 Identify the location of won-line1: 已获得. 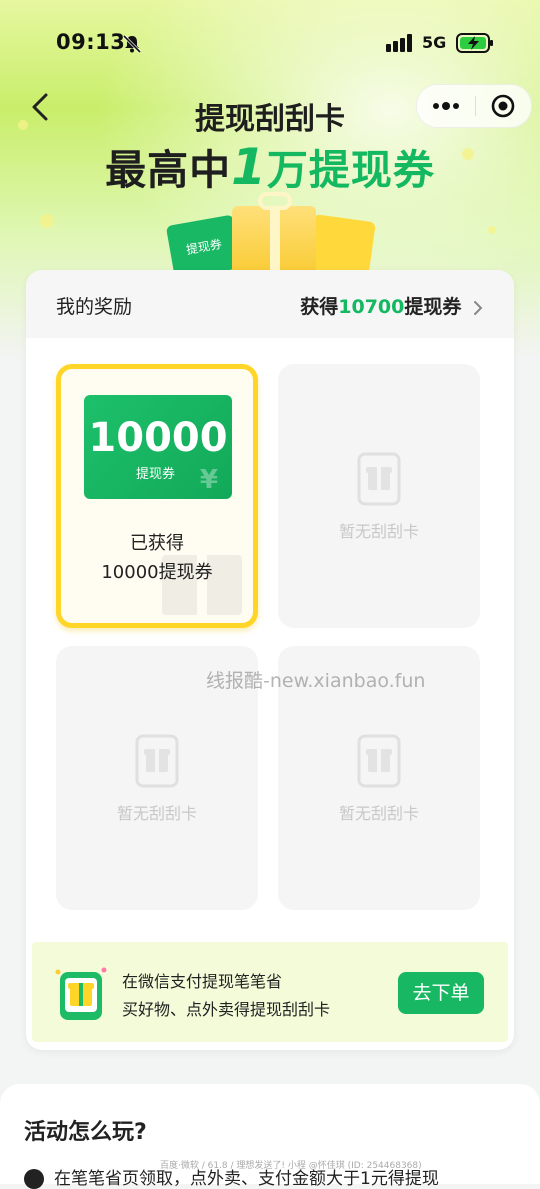
(157, 543).